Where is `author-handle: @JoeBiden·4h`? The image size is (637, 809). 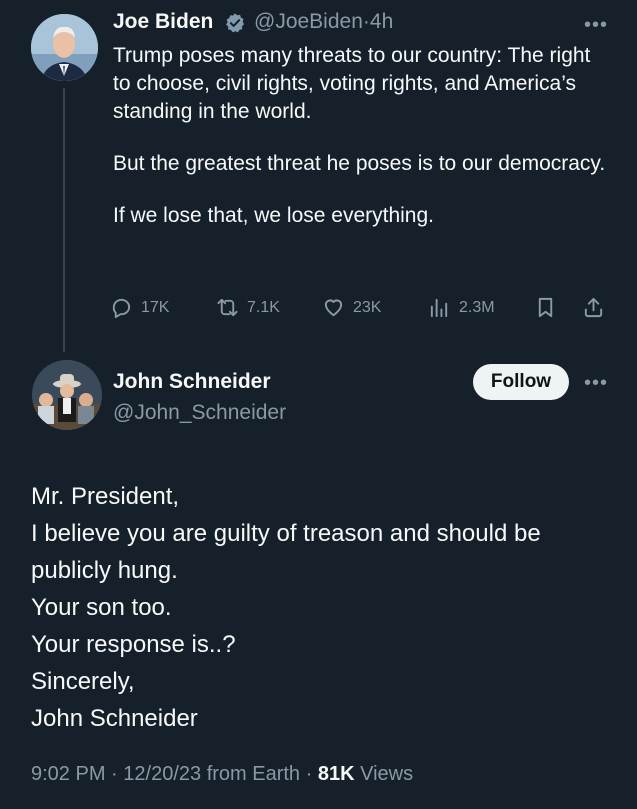 author-handle: @JoeBiden·4h is located at coordinates (323, 22).